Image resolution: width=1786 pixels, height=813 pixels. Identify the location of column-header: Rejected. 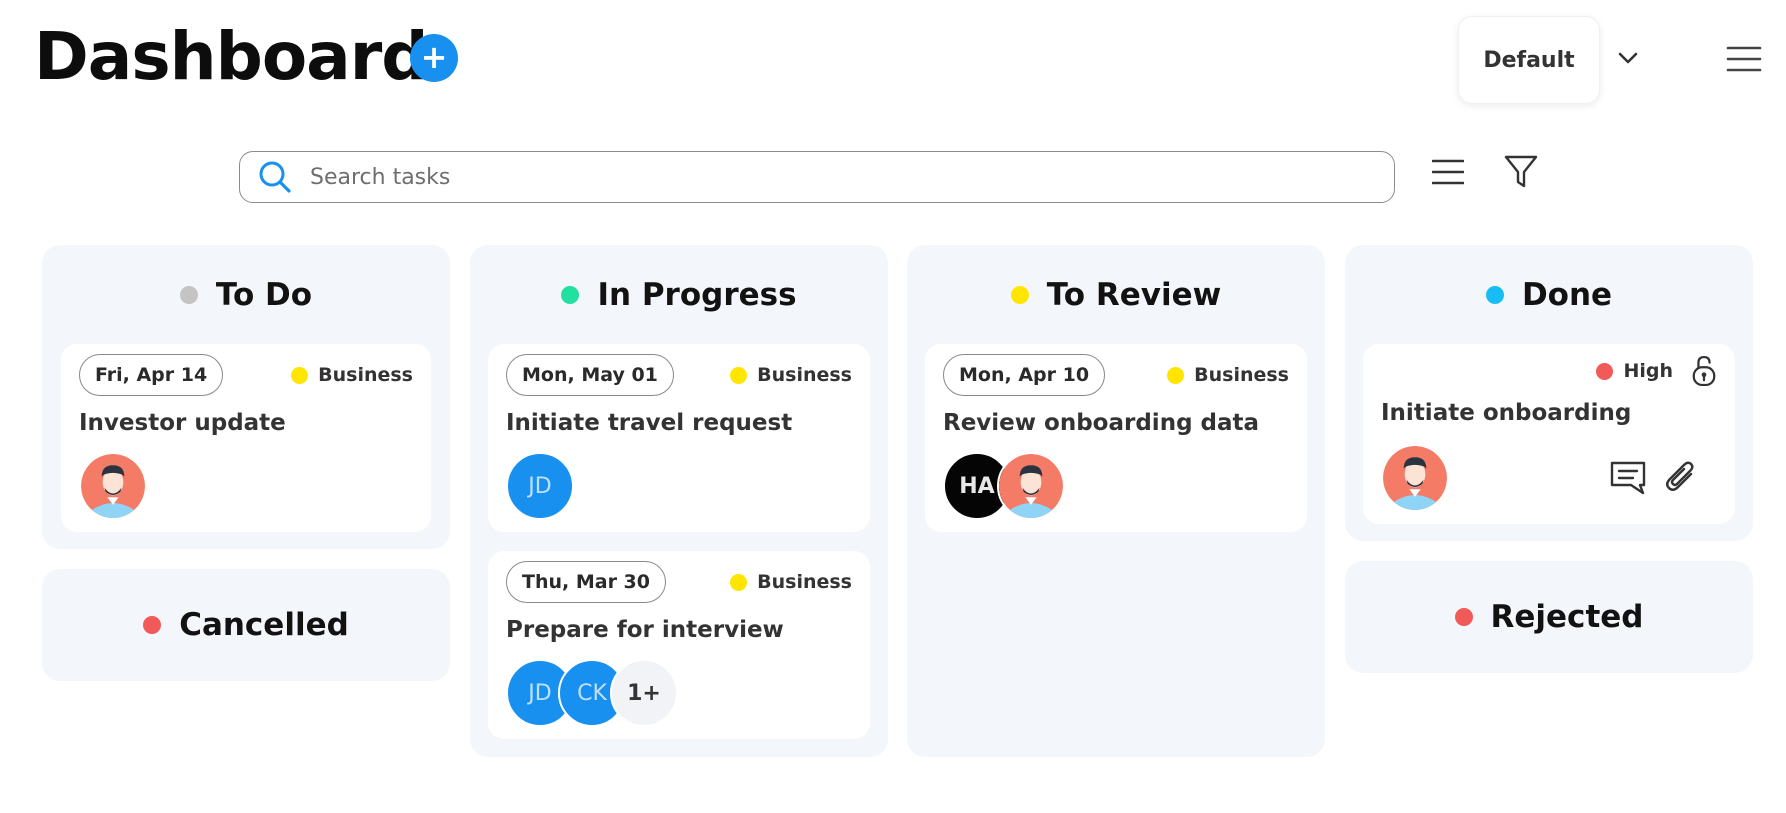
(1549, 617).